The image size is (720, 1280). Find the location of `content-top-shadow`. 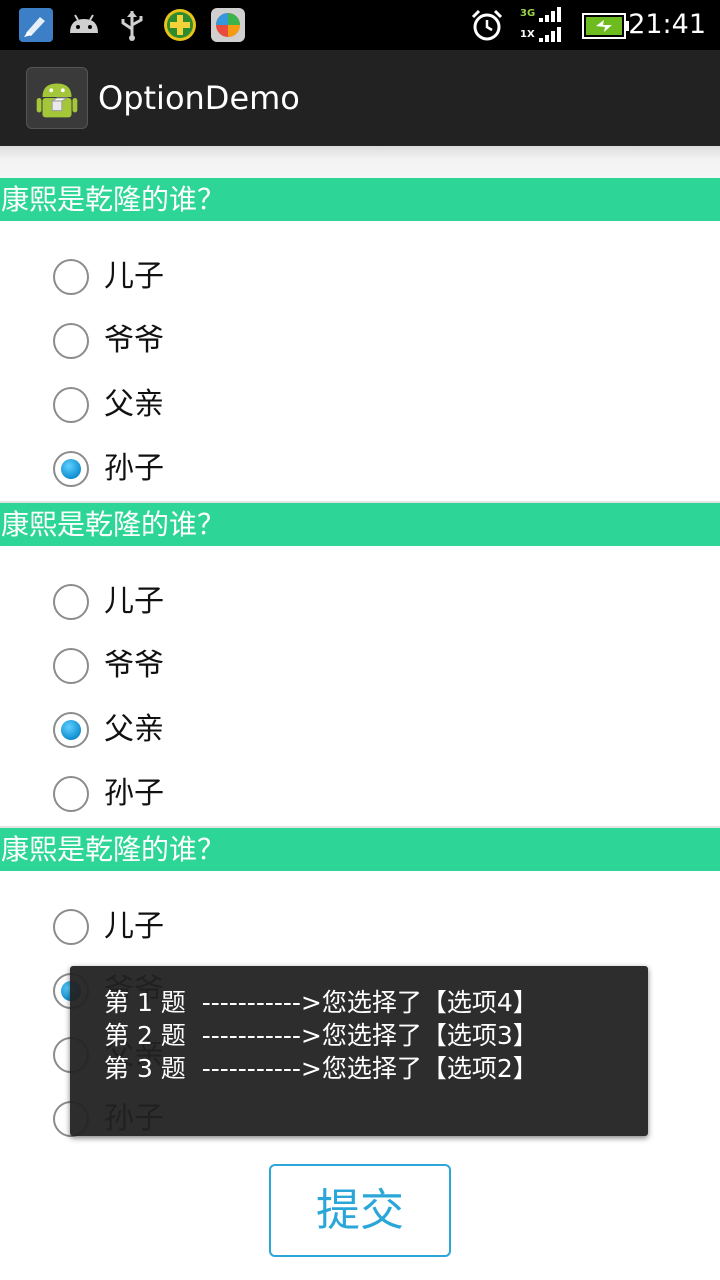

content-top-shadow is located at coordinates (360, 162).